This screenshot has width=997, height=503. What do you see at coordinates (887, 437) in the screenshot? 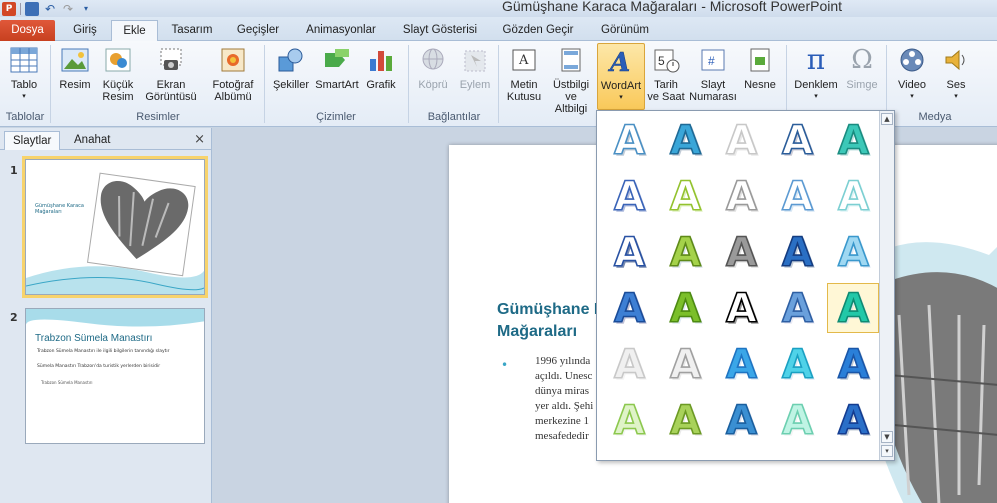
I see `scroll-down-icon: ▼` at bounding box center [887, 437].